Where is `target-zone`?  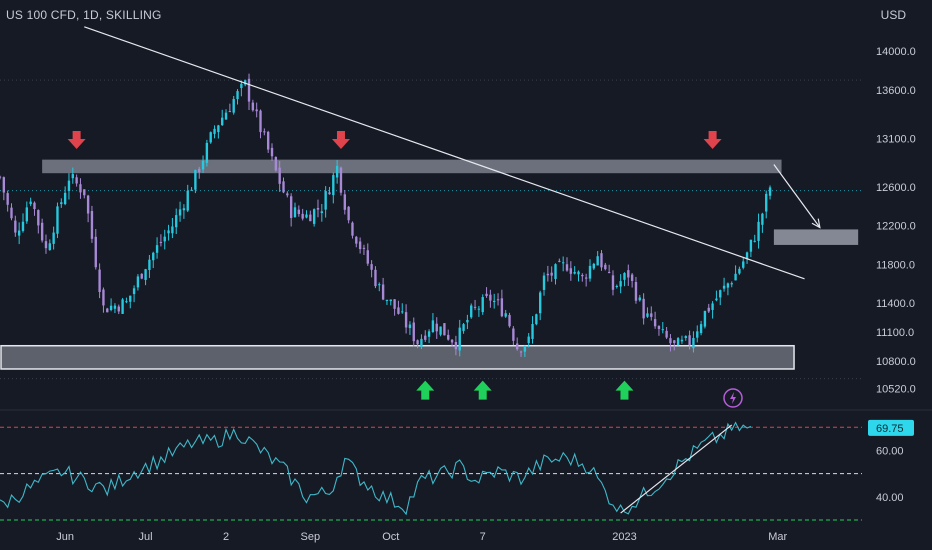
target-zone is located at coordinates (816, 237).